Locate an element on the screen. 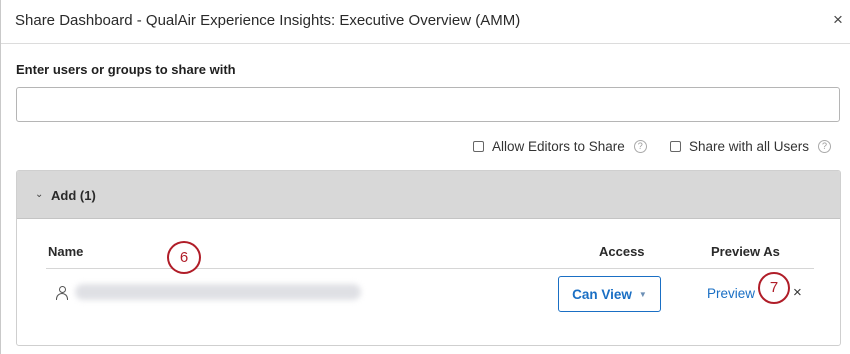 This screenshot has height=354, width=850. allow-editors-label: Allow Editors to Share is located at coordinates (558, 146).